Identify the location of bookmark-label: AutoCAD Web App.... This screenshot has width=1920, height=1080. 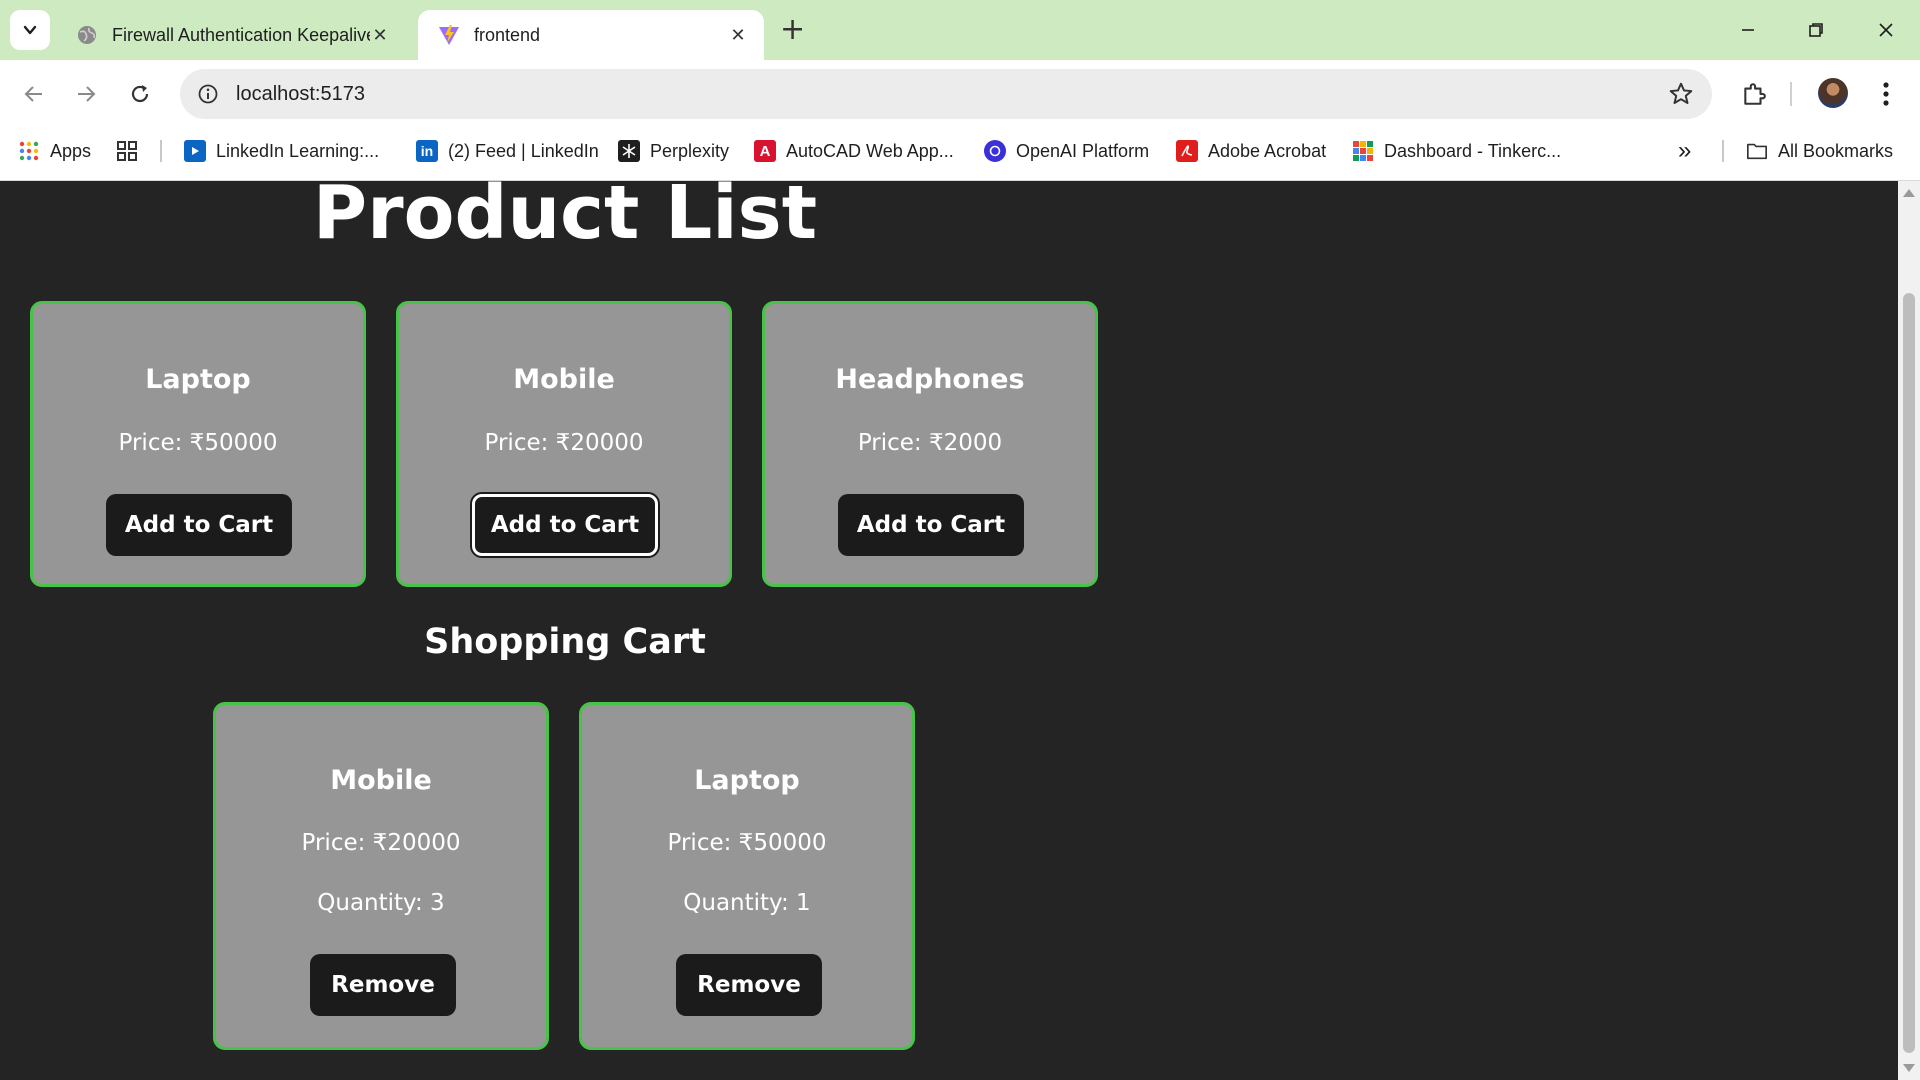
(870, 150).